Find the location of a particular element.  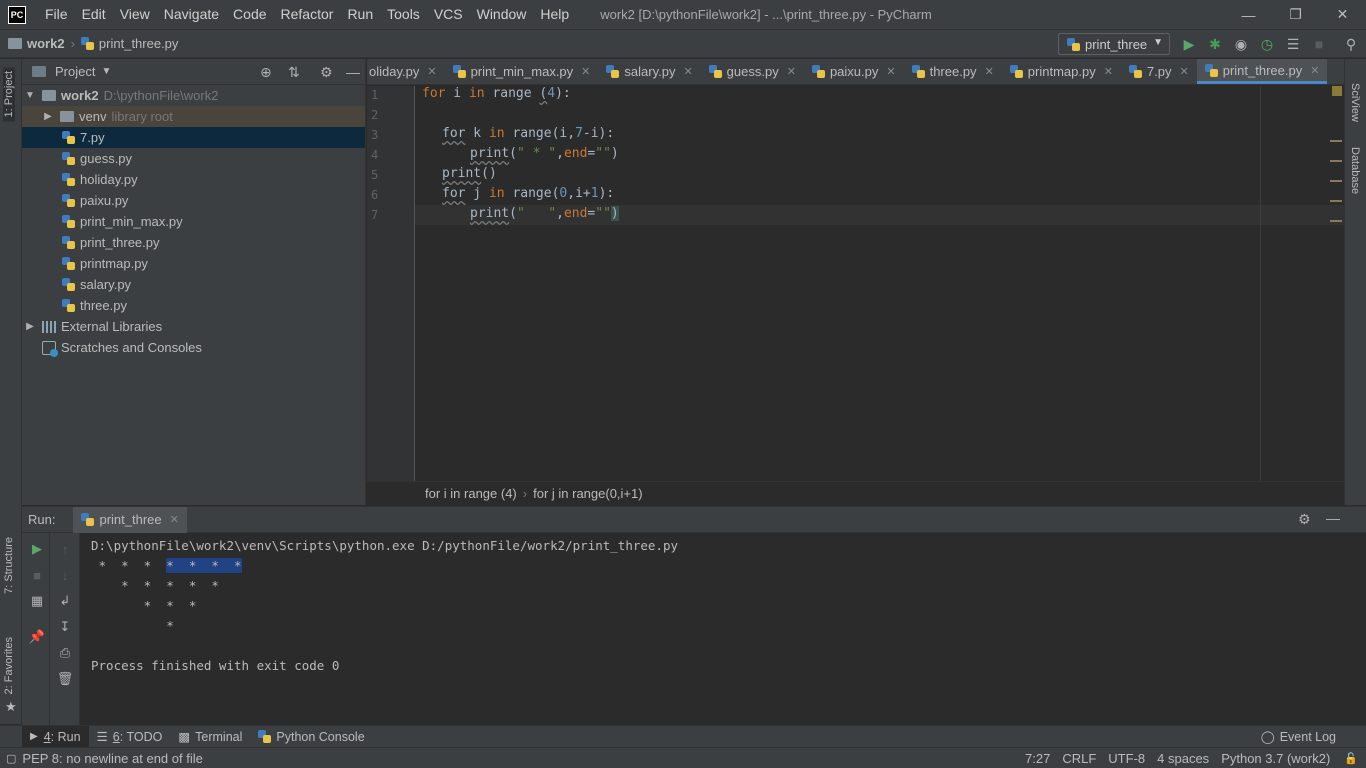

tab-print-min-max: print_min_max.py ✕ is located at coordinates (522, 71).